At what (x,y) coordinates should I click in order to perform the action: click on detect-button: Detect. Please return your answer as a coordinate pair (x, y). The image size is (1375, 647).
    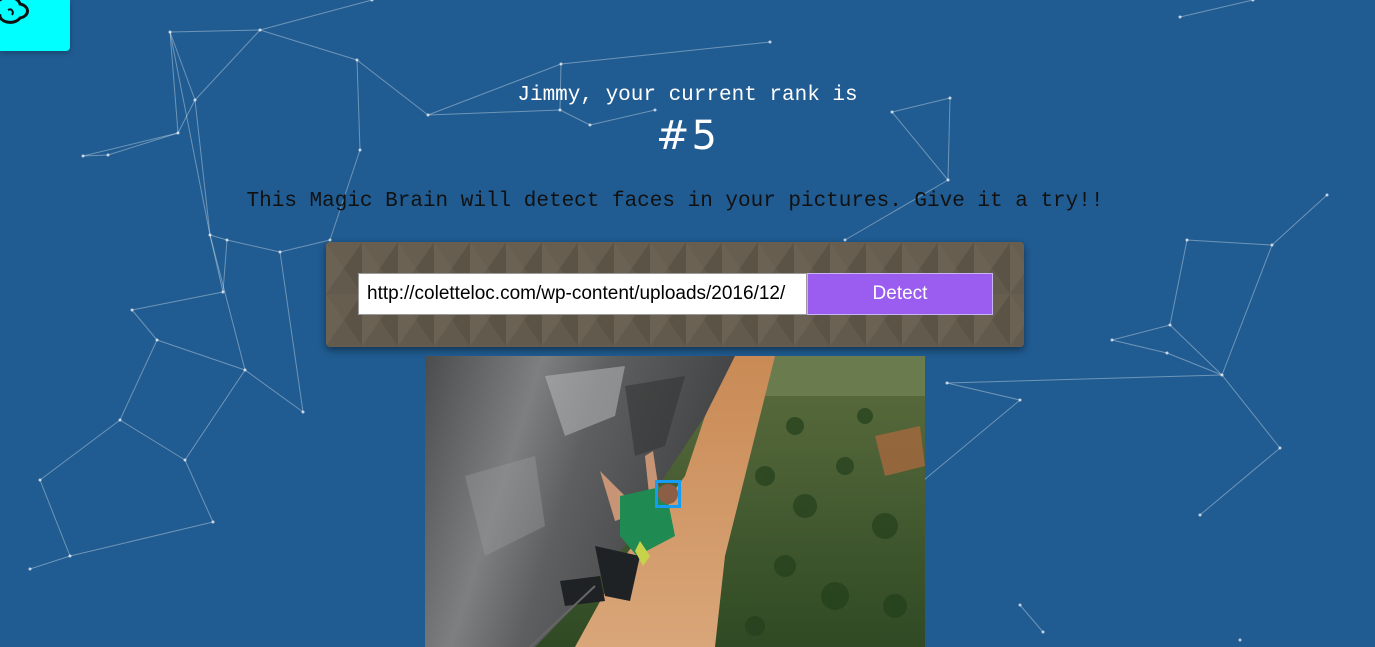
    Looking at the image, I should click on (900, 294).